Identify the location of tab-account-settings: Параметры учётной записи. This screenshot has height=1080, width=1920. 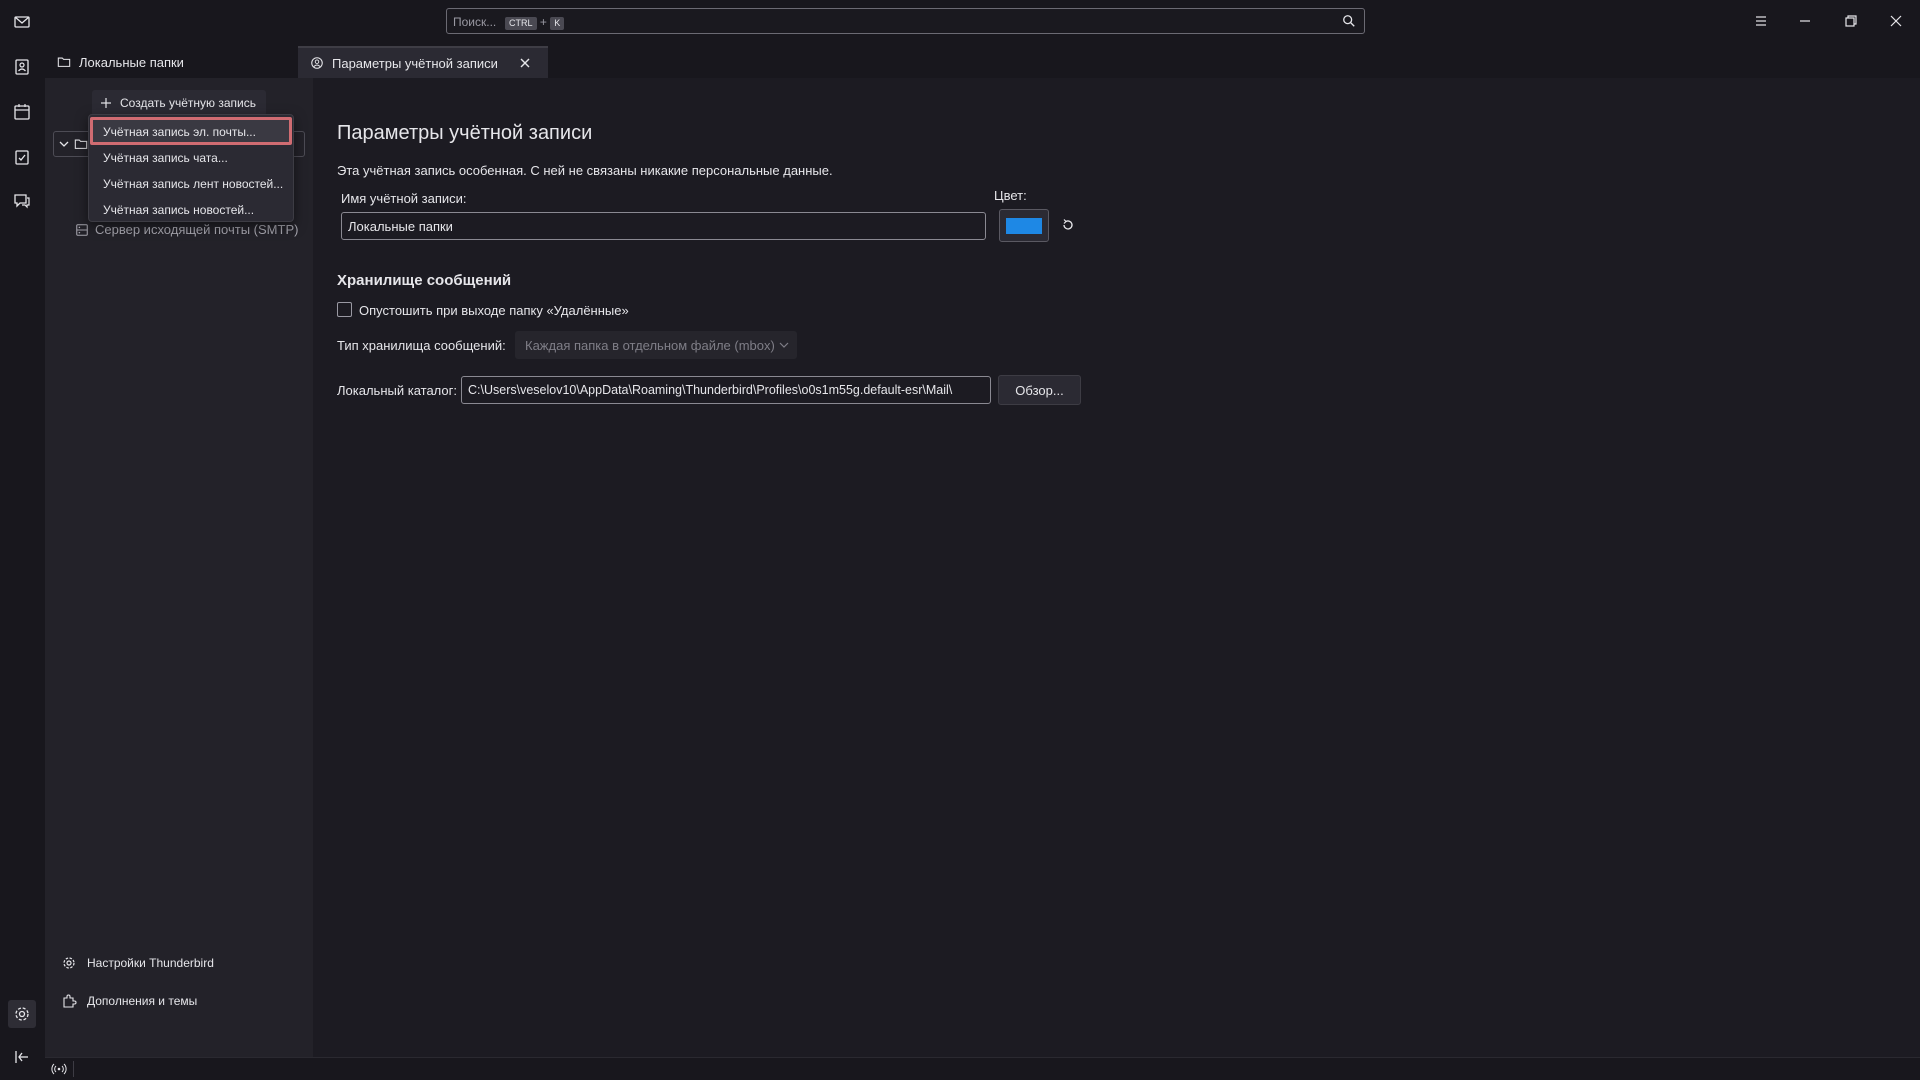
(423, 62).